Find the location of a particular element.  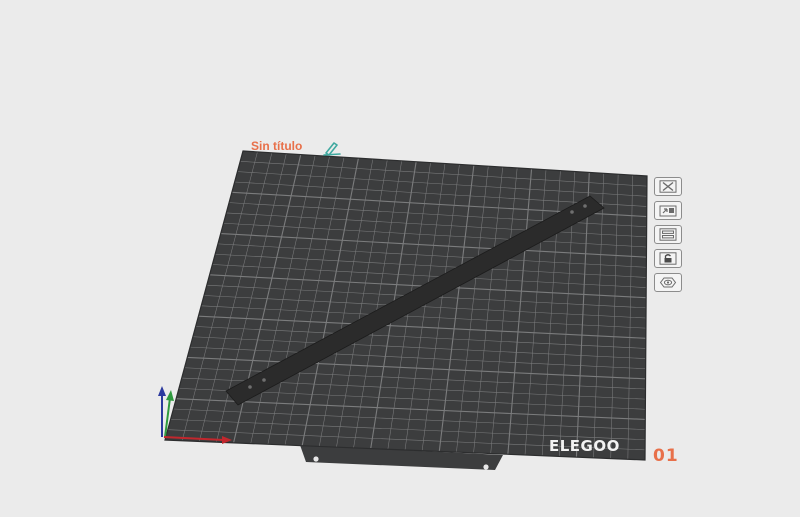

eye-icon is located at coordinates (668, 282).